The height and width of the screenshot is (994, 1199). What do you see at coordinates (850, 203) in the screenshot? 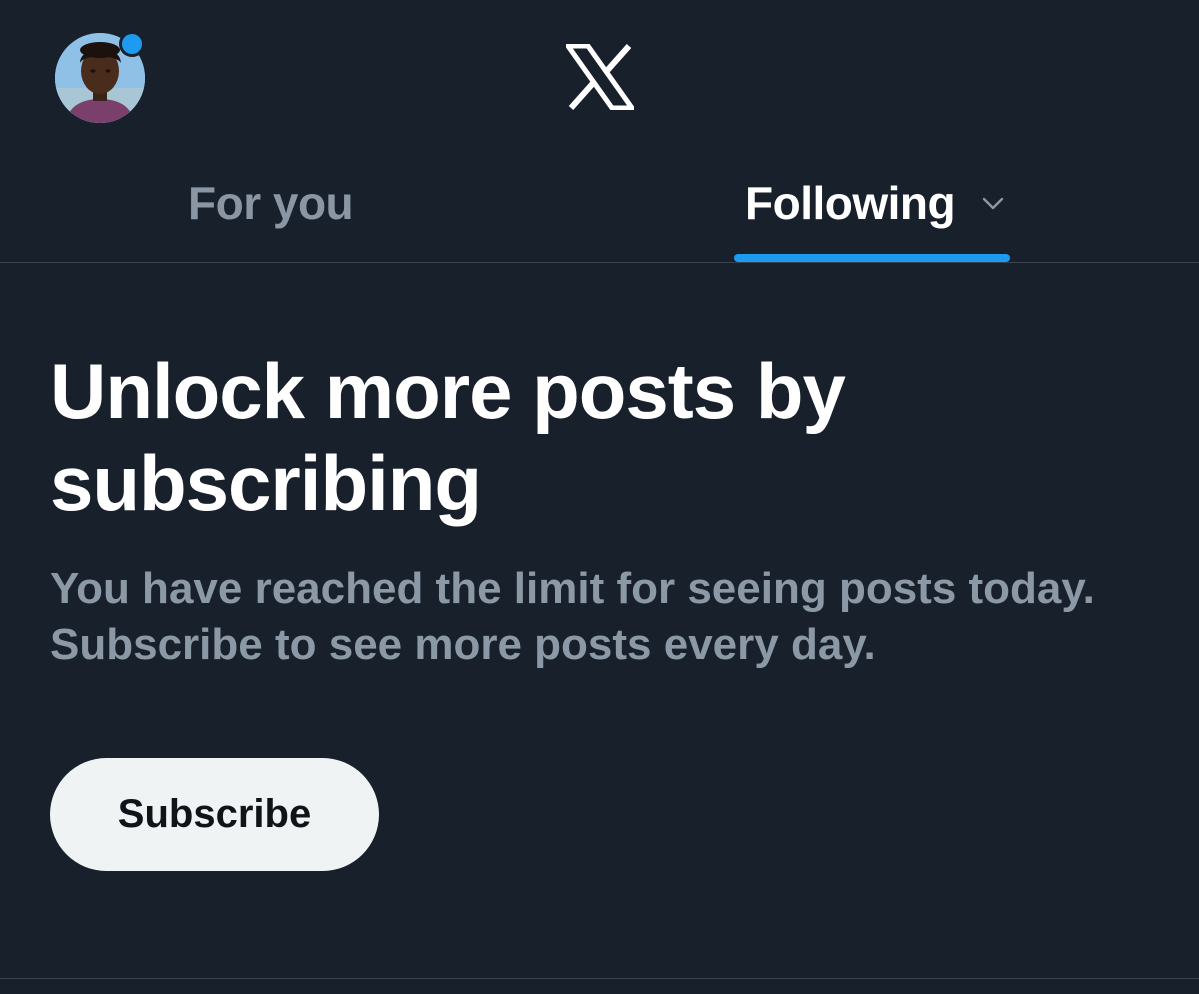
I see `tab-following-label: Following` at bounding box center [850, 203].